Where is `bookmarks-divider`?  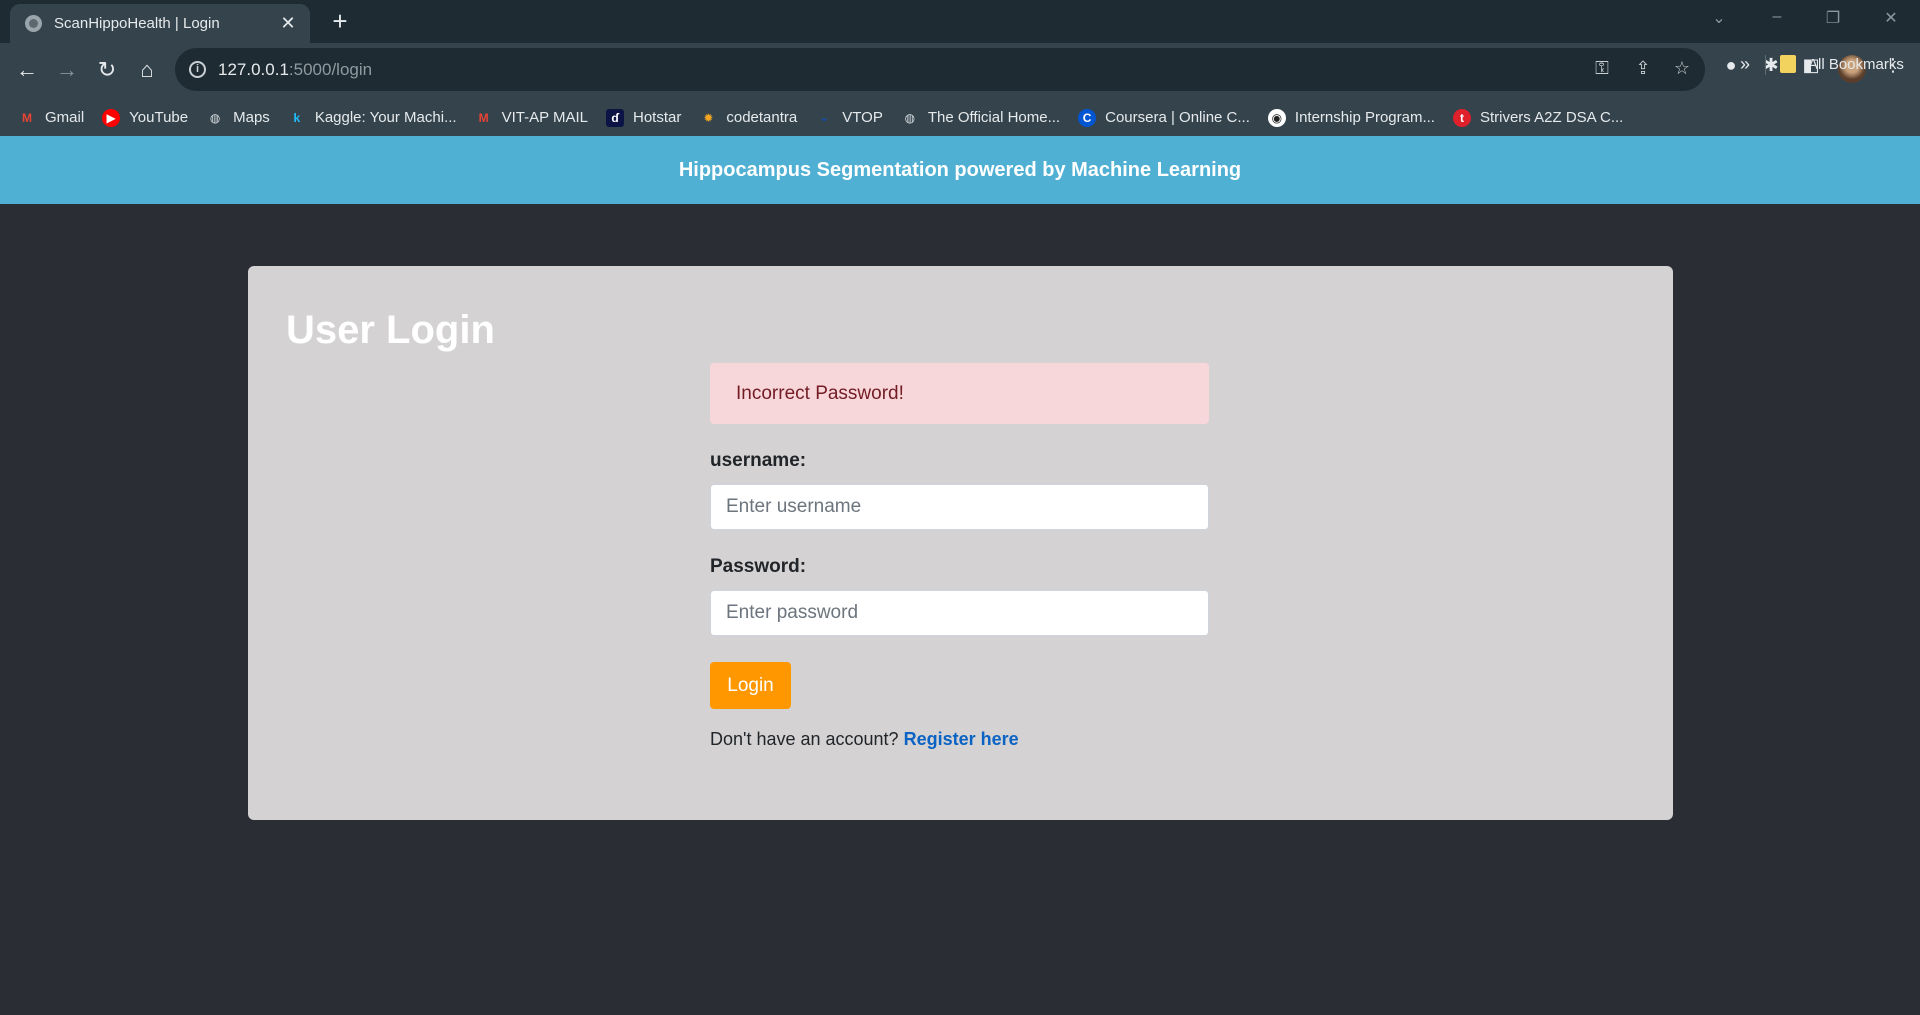 bookmarks-divider is located at coordinates (1765, 65).